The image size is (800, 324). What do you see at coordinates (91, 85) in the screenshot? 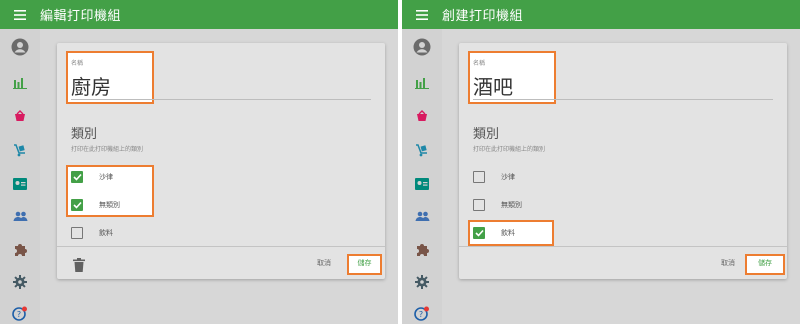
I see `name-field-value: 廚房` at bounding box center [91, 85].